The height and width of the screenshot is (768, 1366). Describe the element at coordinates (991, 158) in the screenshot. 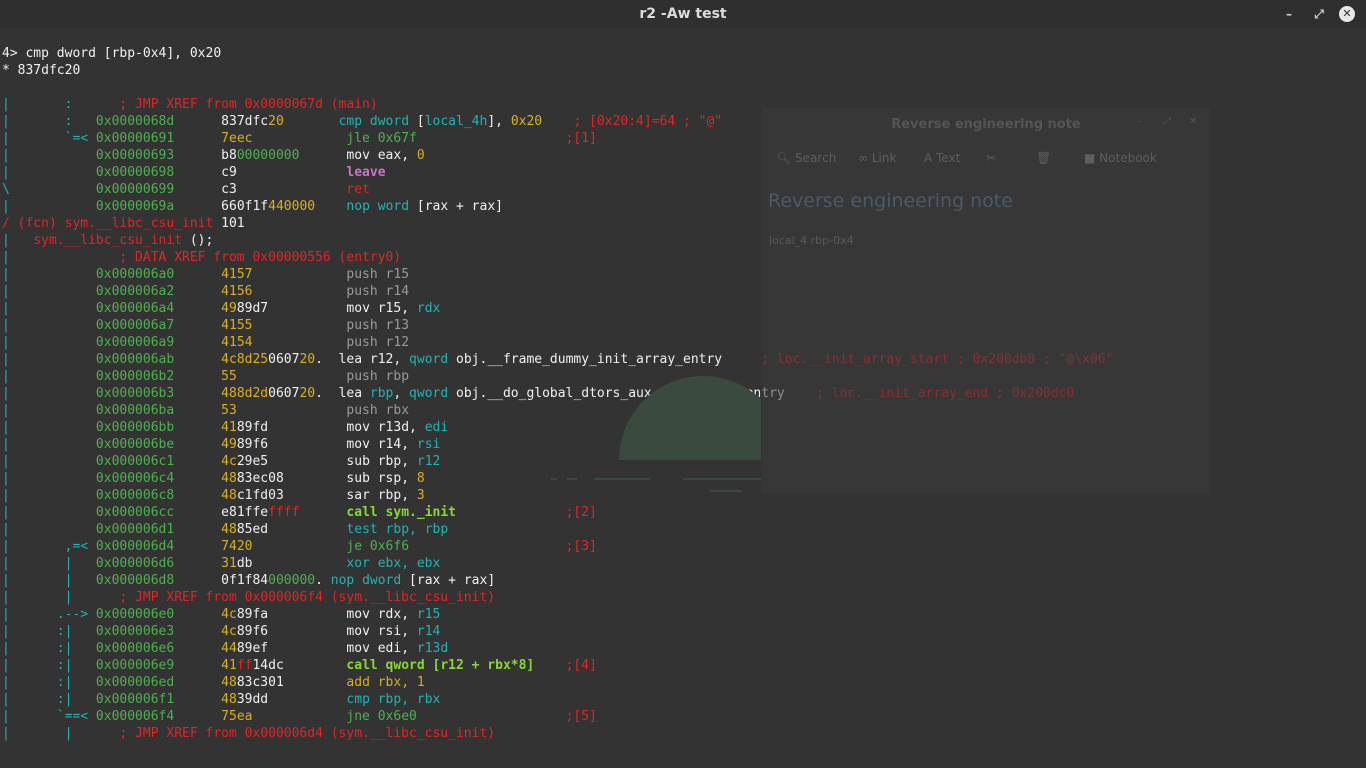

I see `strikethrough-icon: ✂` at that location.